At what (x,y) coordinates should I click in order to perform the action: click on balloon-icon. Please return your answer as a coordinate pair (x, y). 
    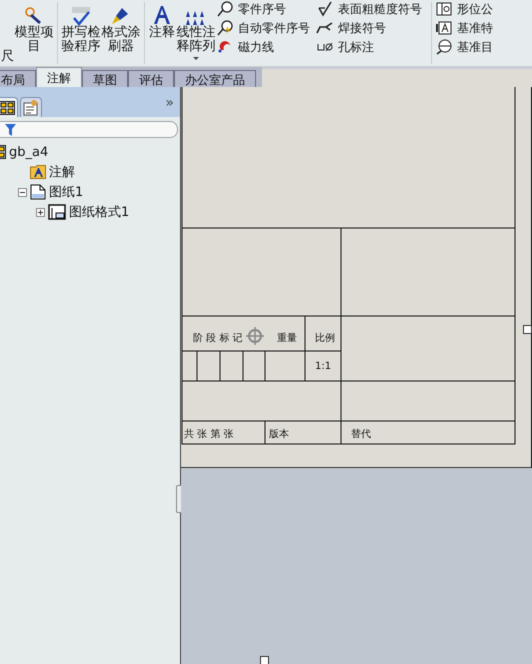
    Looking at the image, I should click on (225, 9).